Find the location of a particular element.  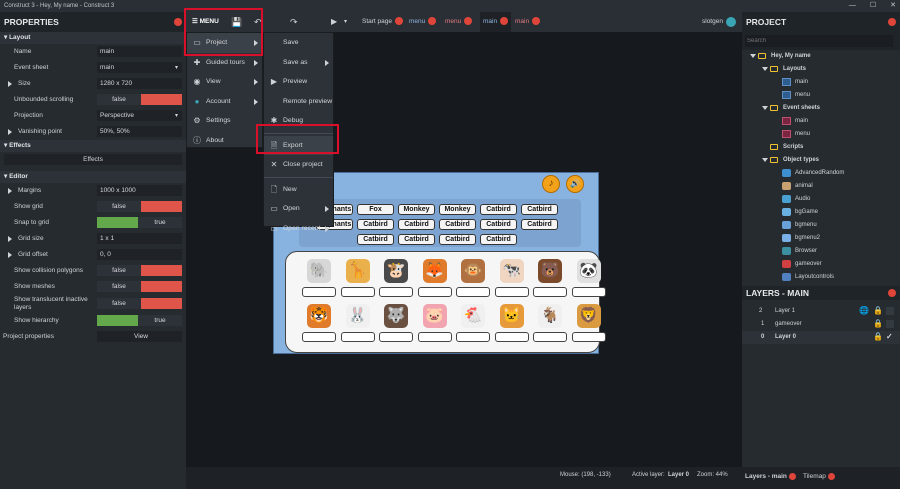

word-tile: Monkey is located at coordinates (457, 209).